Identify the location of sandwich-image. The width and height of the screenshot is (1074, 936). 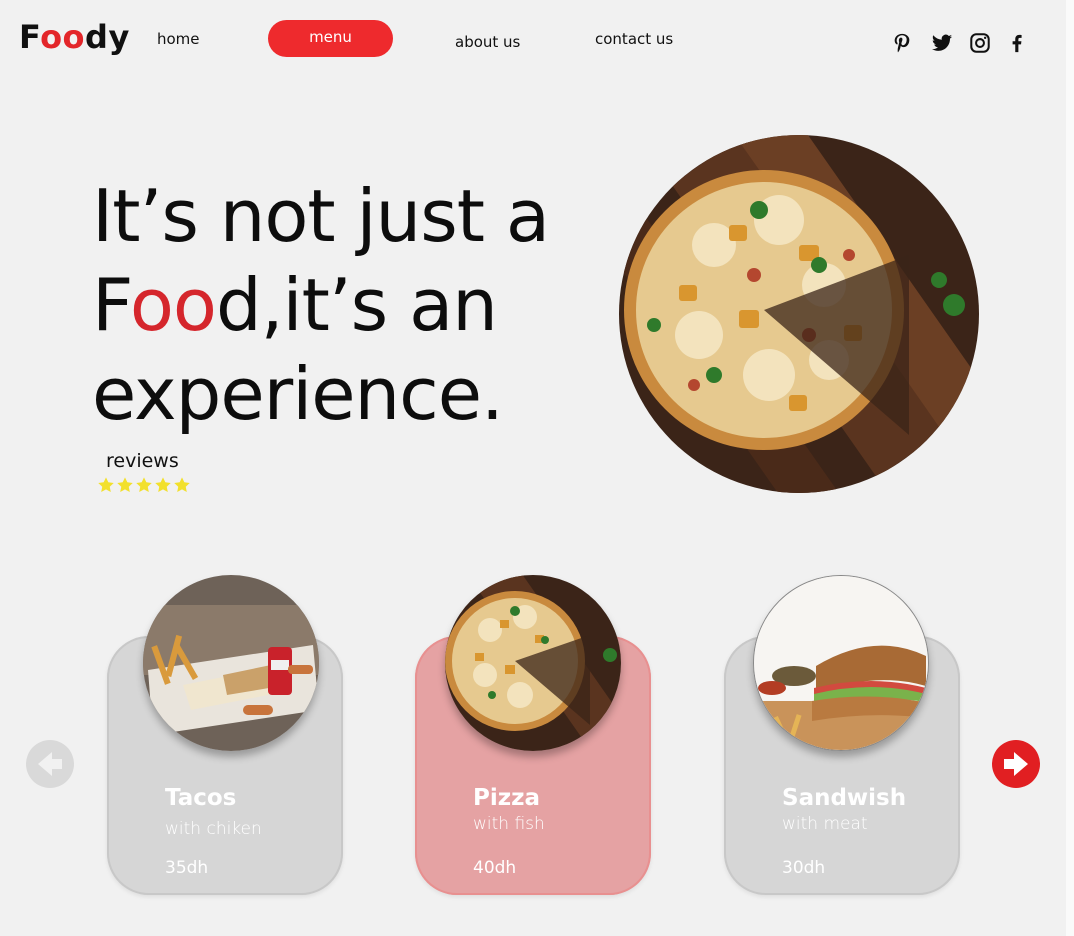
(841, 663).